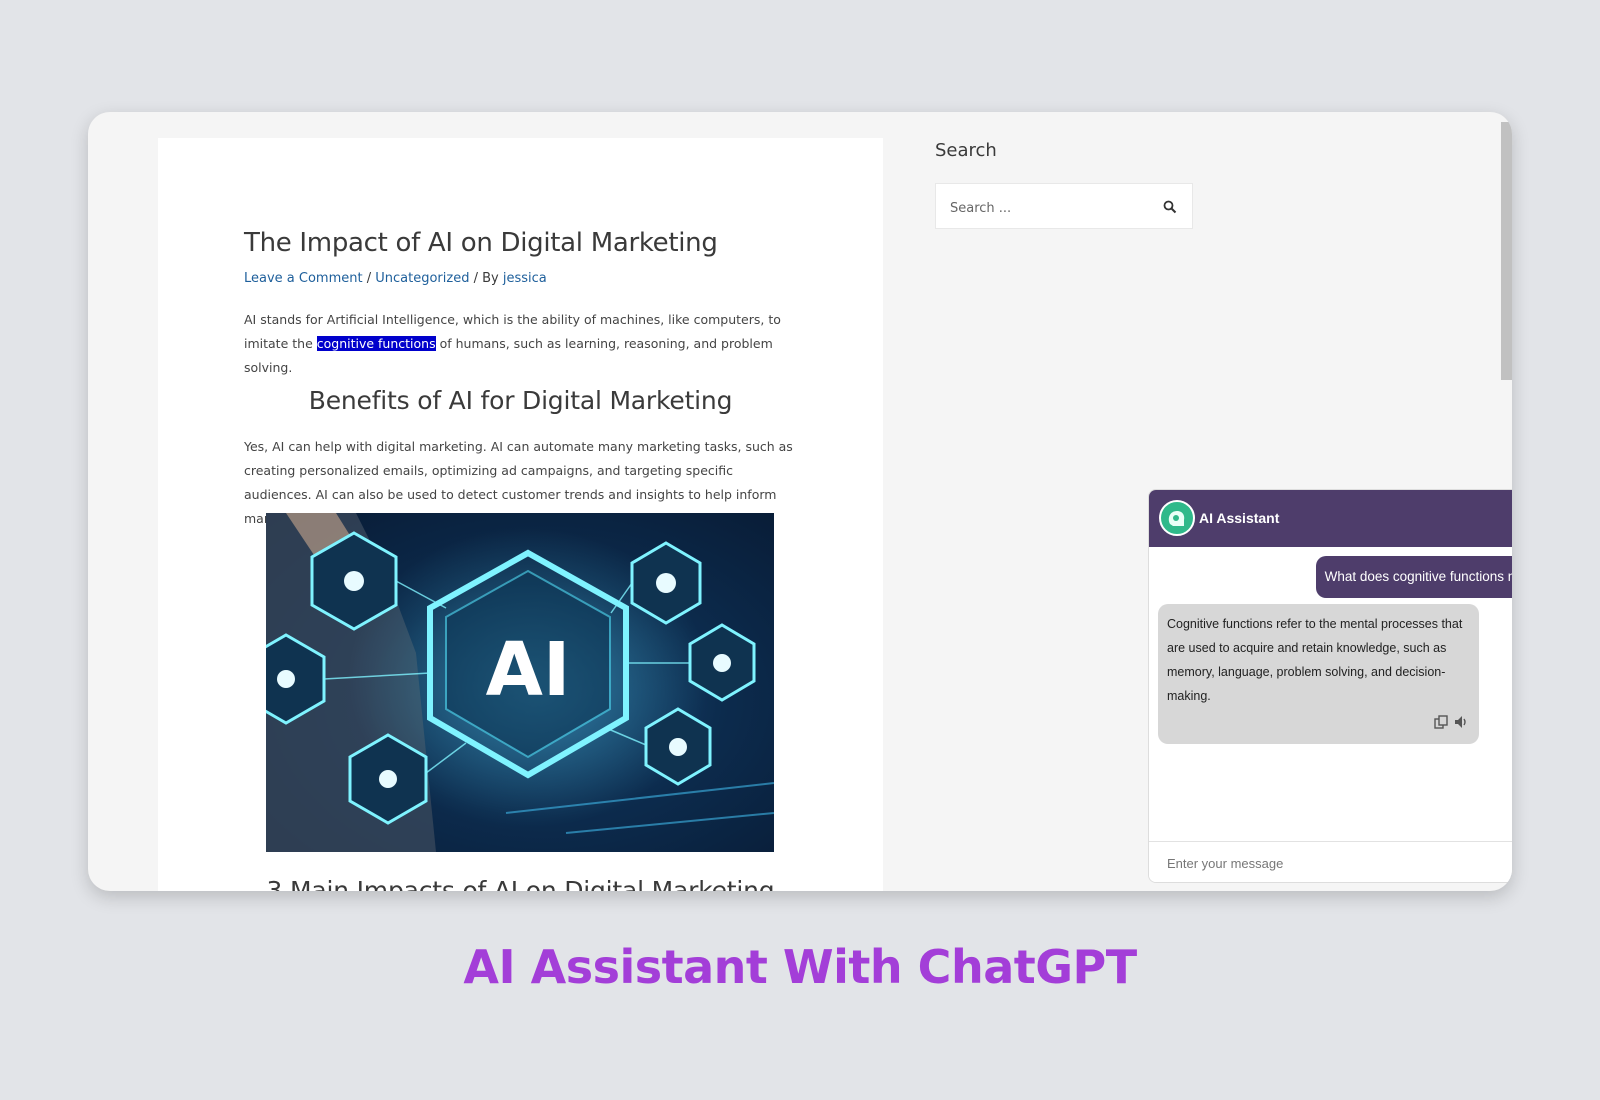 Image resolution: width=1600 pixels, height=1100 pixels. Describe the element at coordinates (525, 278) in the screenshot. I see `author-link: jessica` at that location.